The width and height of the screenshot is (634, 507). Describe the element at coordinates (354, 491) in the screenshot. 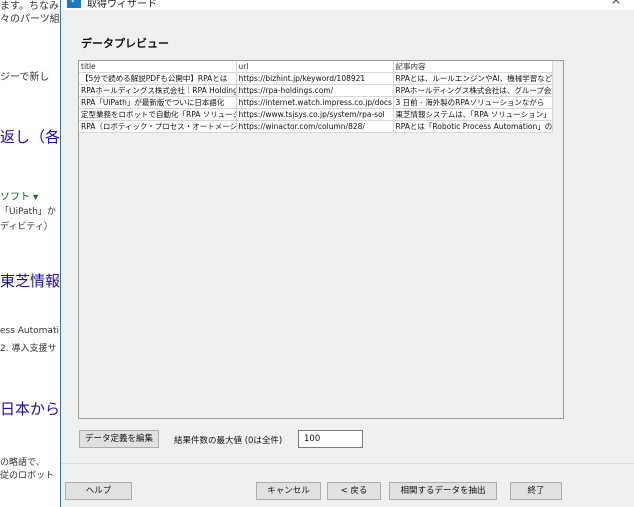

I see `back-button: < 戻る` at that location.